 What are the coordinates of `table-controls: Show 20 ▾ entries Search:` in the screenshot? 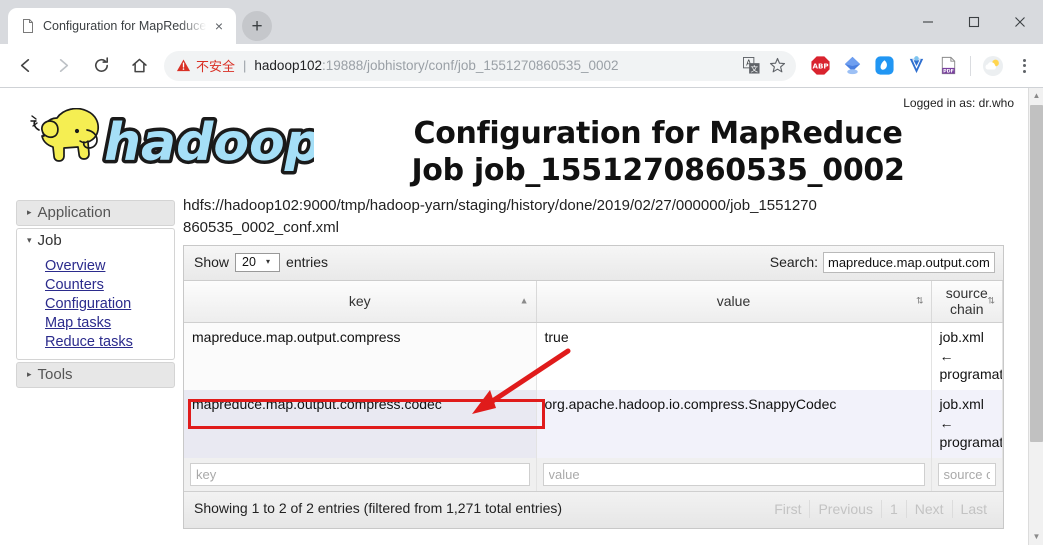 It's located at (593, 263).